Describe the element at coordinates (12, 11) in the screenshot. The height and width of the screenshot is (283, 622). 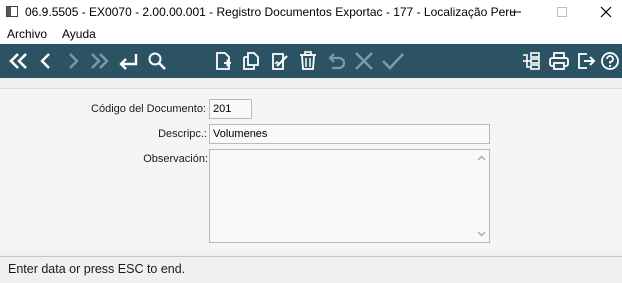
I see `app-icon` at that location.